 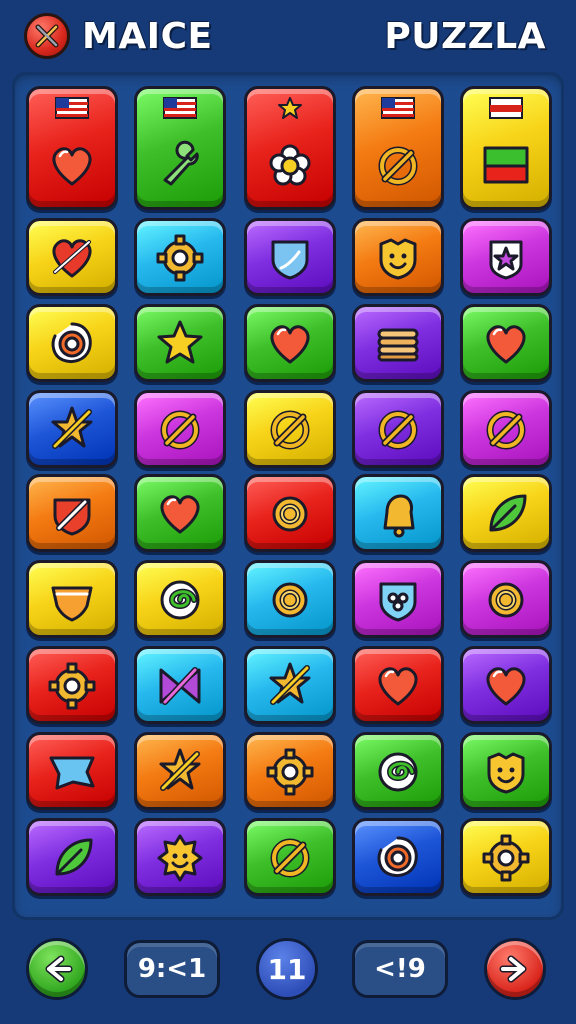 What do you see at coordinates (400, 969) in the screenshot?
I see `score-counter: <!9` at bounding box center [400, 969].